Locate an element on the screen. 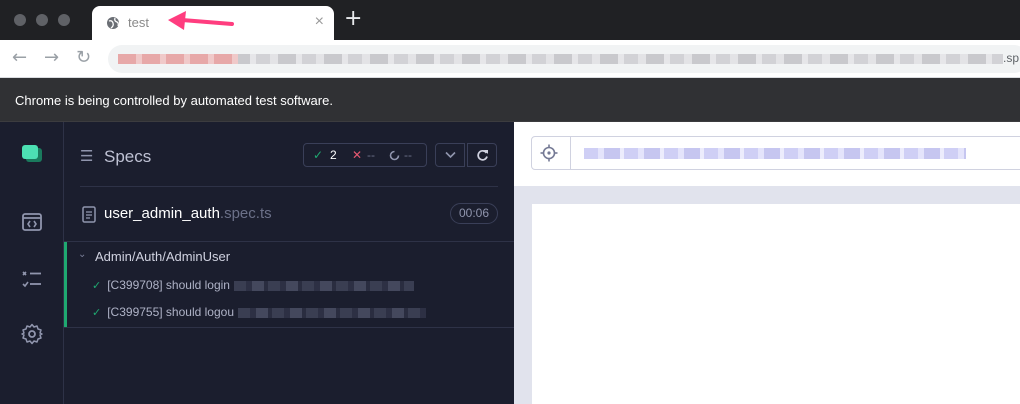 This screenshot has width=1020, height=404. reload-icon: ↻ is located at coordinates (83, 57).